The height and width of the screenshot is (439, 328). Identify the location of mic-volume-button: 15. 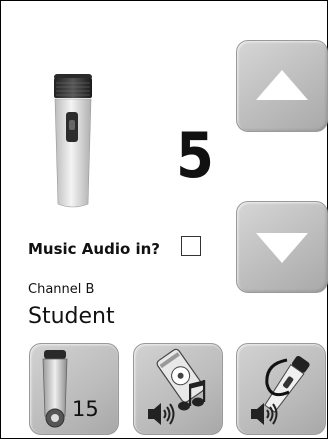
(74, 389).